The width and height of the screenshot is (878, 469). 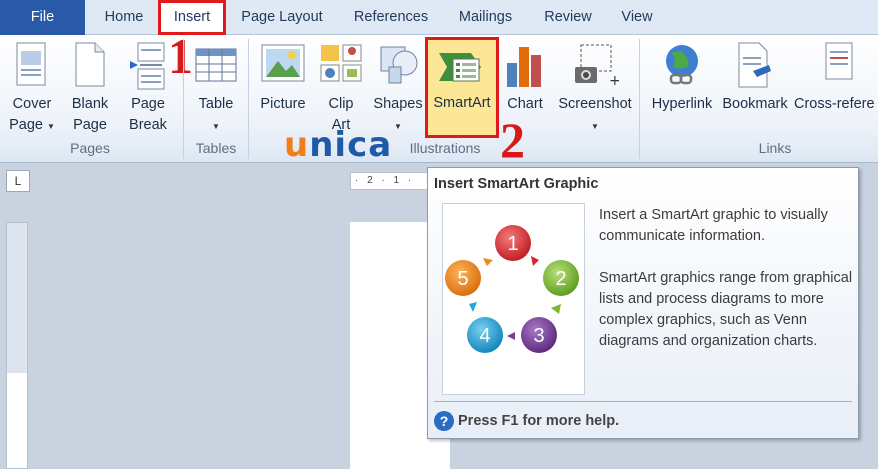 I want to click on smartart-preview-image: 1 2 3 4 5, so click(x=513, y=299).